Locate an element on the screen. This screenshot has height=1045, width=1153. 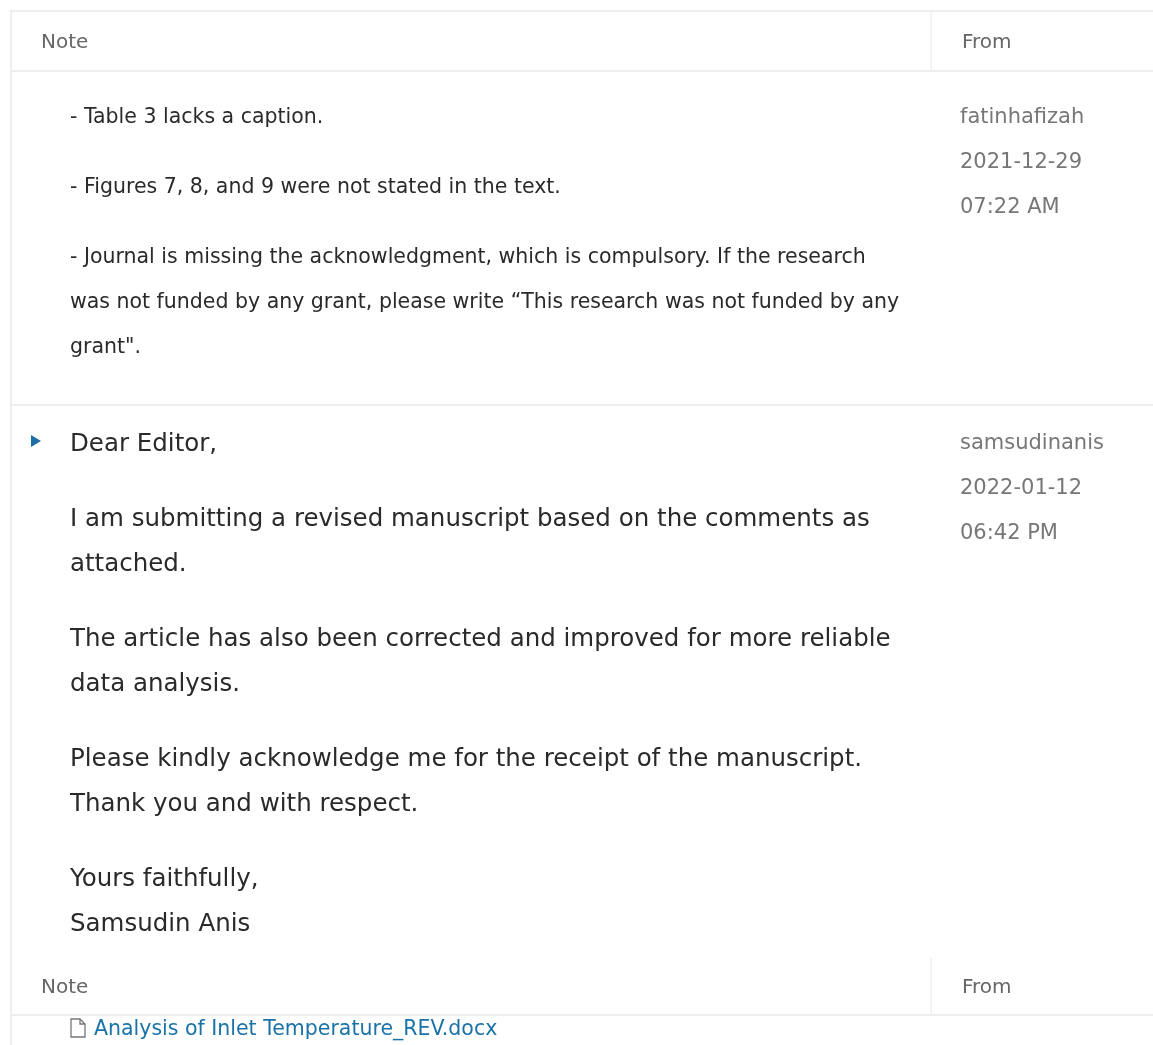
note-date: 2022-01-12 is located at coordinates (1022, 487).